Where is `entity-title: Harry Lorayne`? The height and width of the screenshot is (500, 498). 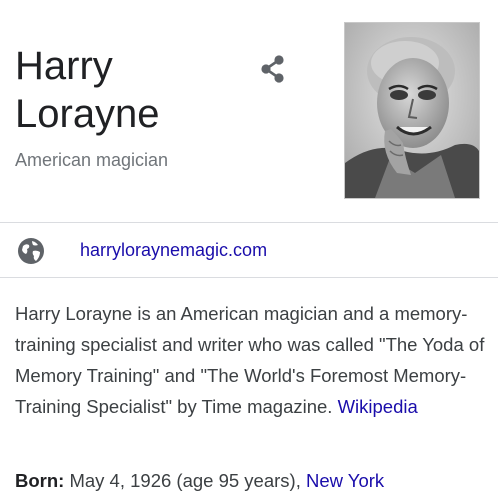
entity-title: Harry Lorayne is located at coordinates (87, 90).